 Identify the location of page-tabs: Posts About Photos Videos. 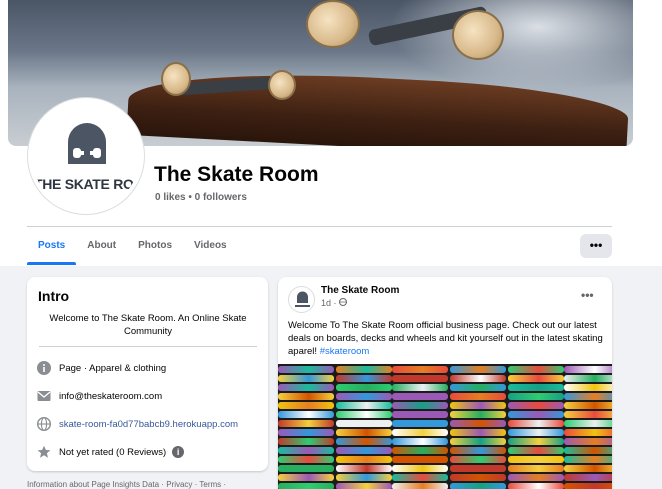
(132, 248).